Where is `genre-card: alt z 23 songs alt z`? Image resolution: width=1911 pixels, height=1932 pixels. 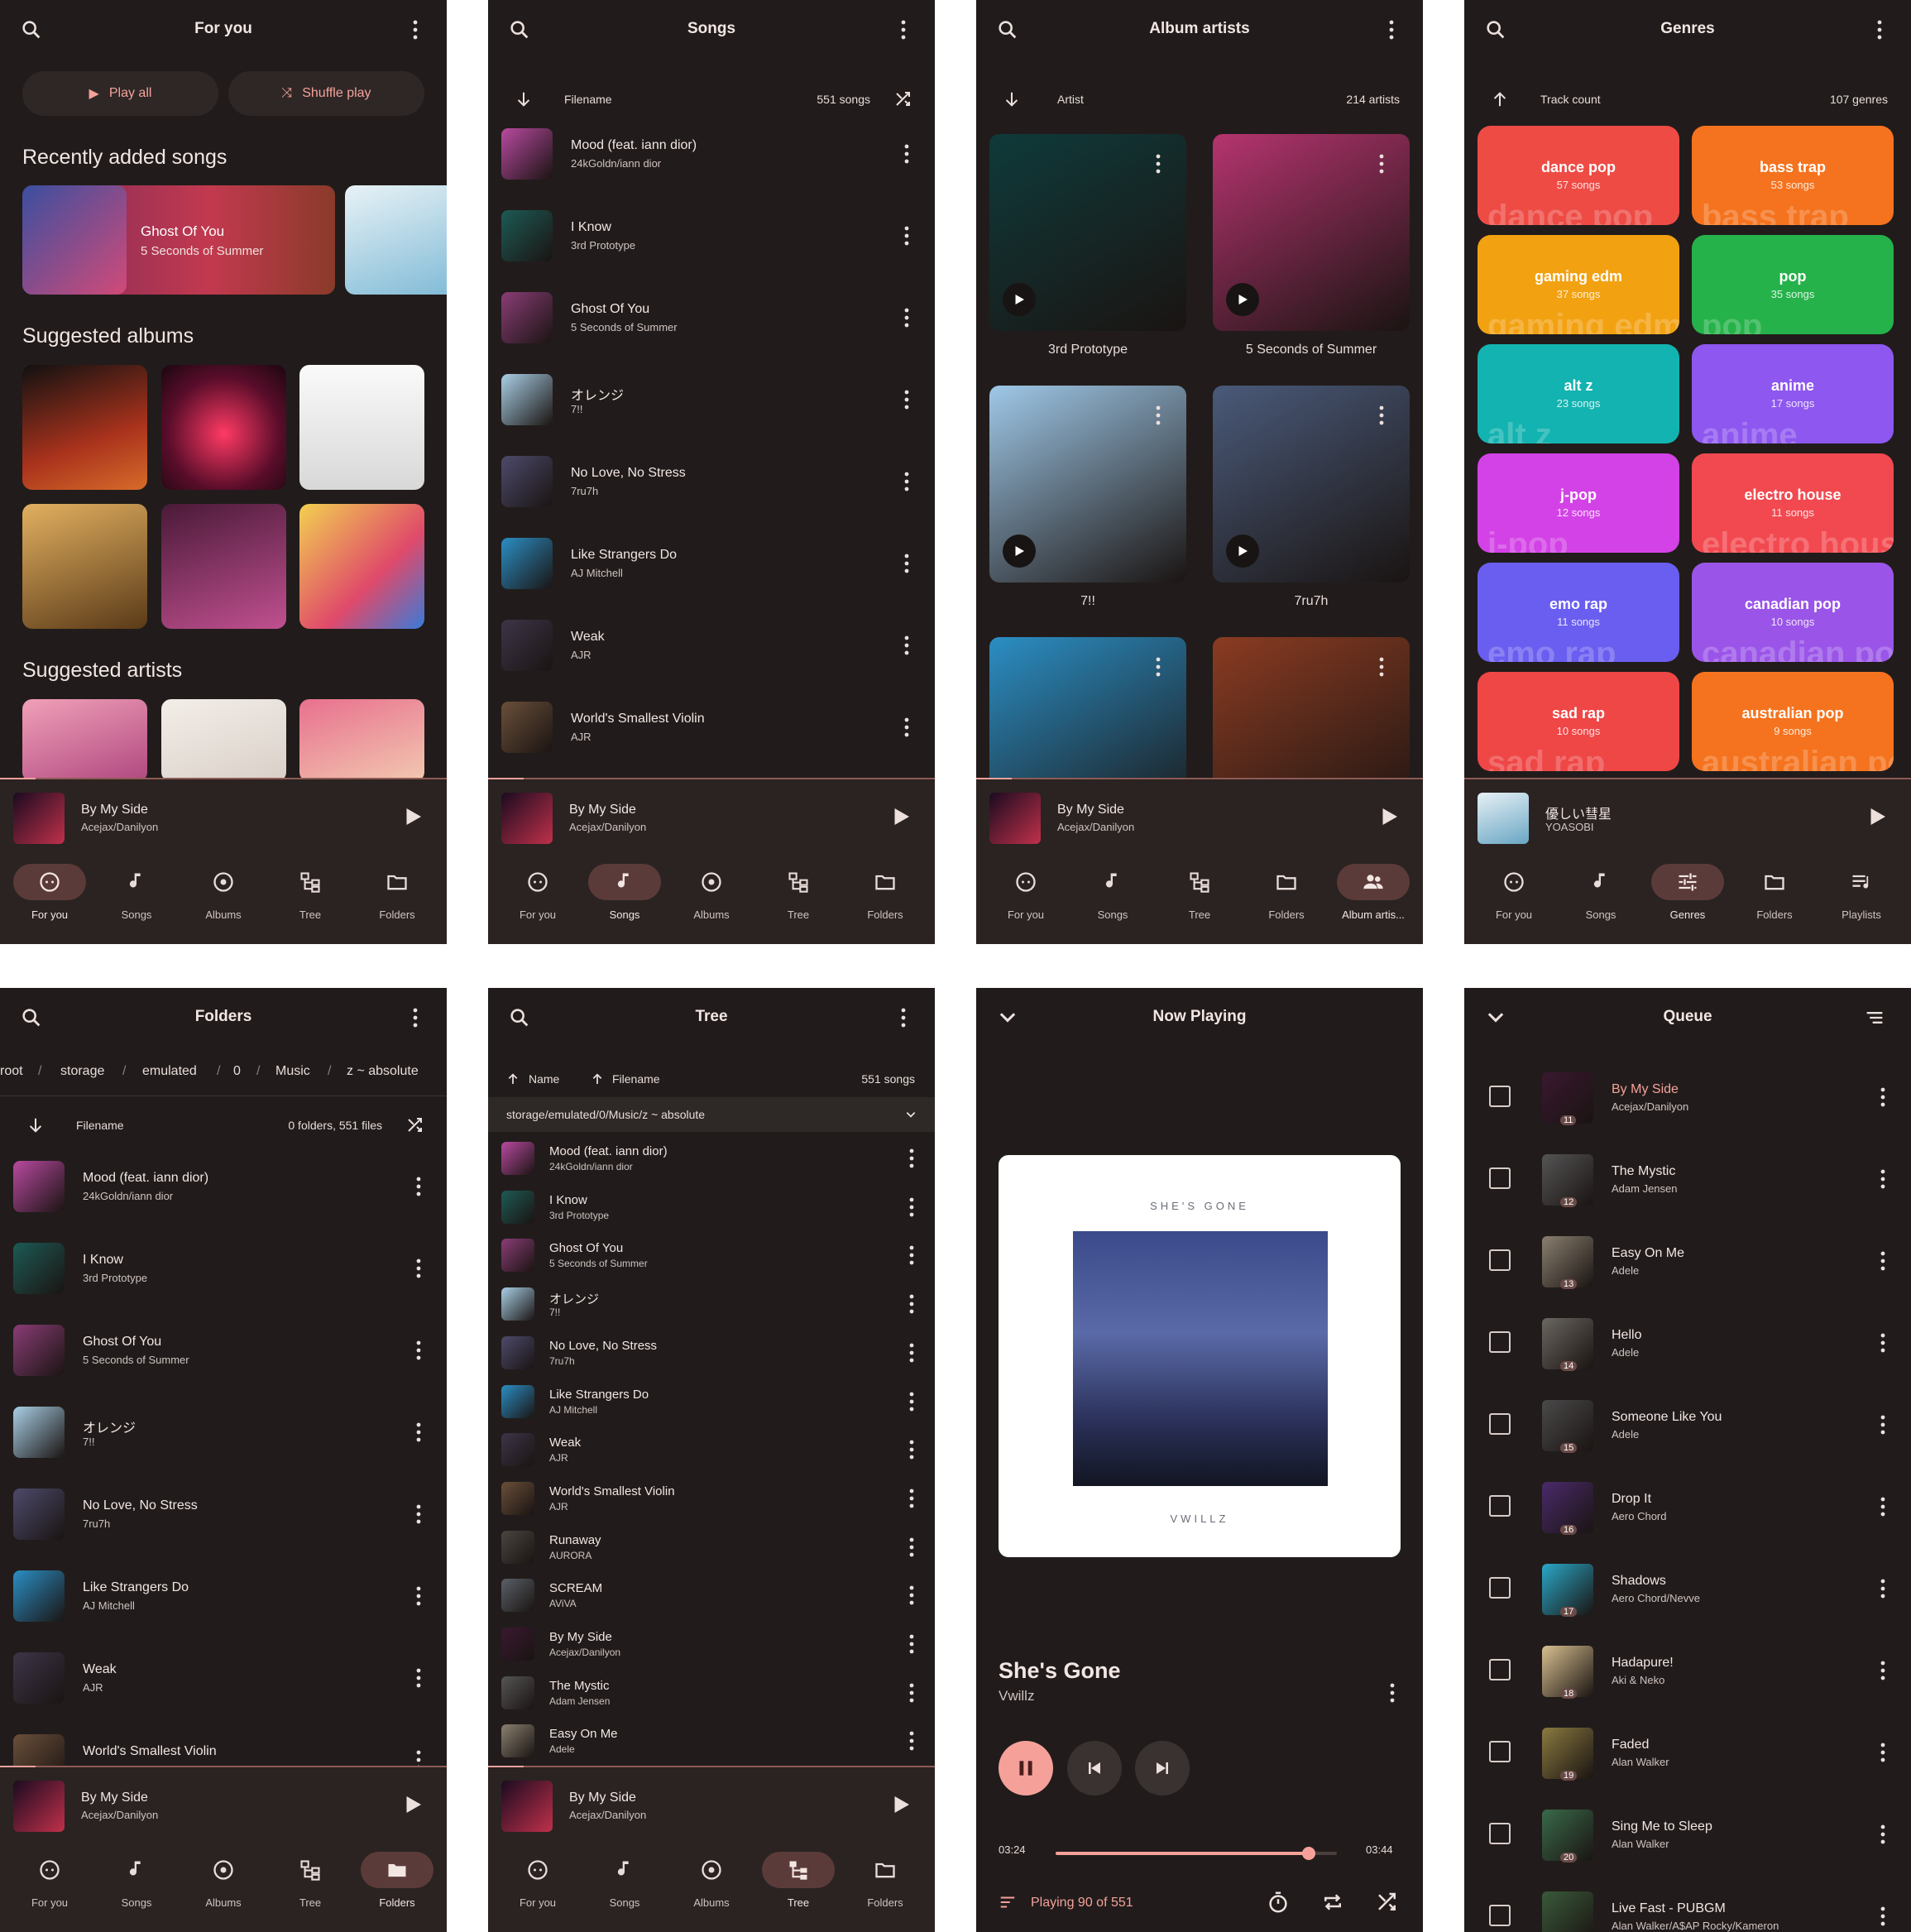 genre-card: alt z 23 songs alt z is located at coordinates (1578, 394).